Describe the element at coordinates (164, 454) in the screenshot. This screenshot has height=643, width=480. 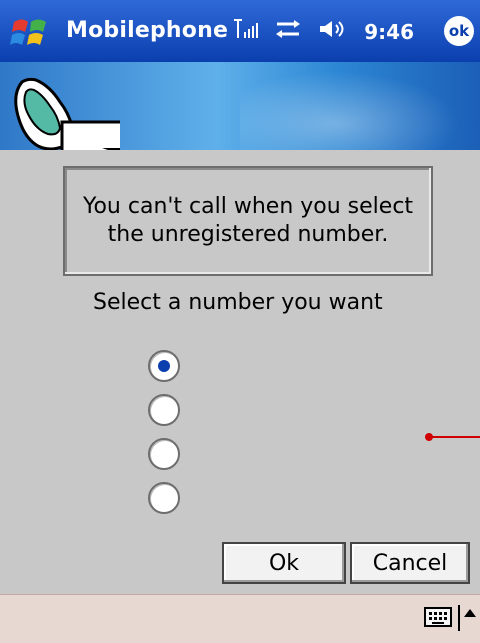
I see `number-option-3-radio` at that location.